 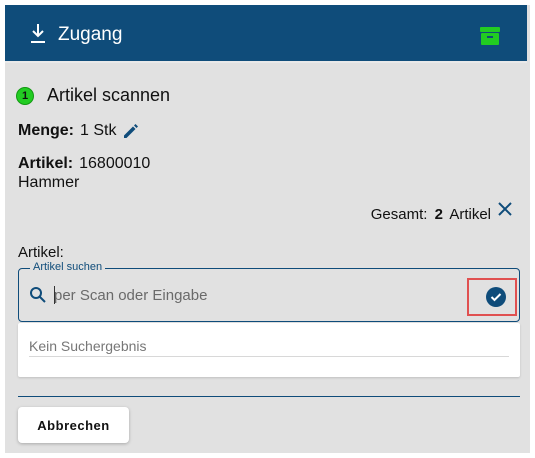 What do you see at coordinates (490, 36) in the screenshot?
I see `archive-icon` at bounding box center [490, 36].